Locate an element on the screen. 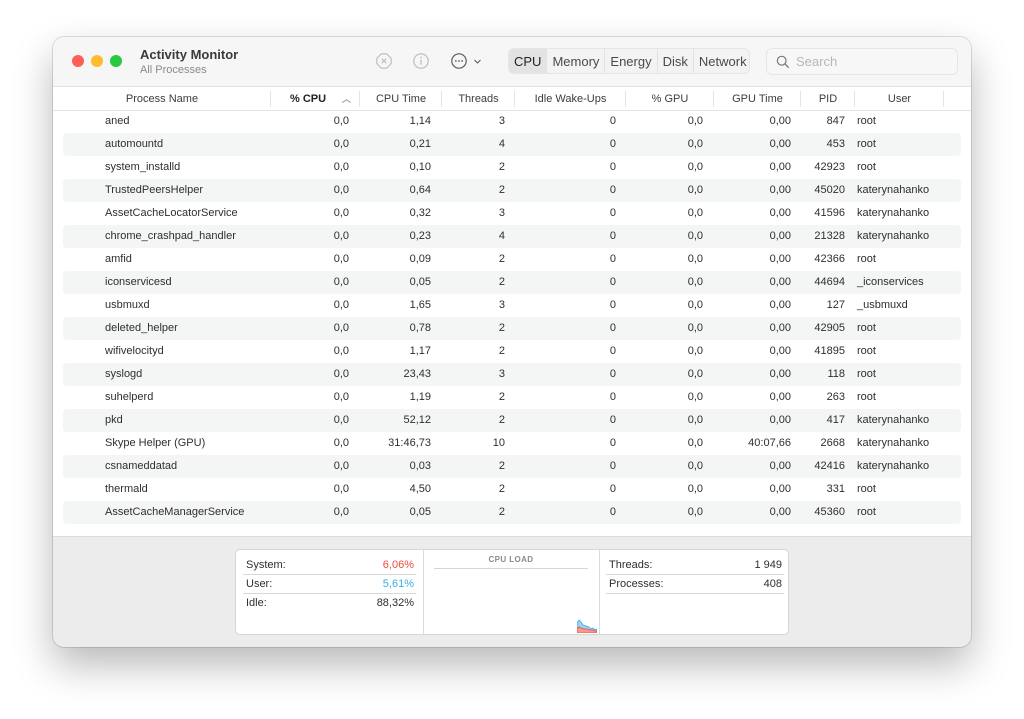 The height and width of the screenshot is (719, 1024). pid-cell: 45020 is located at coordinates (829, 190).